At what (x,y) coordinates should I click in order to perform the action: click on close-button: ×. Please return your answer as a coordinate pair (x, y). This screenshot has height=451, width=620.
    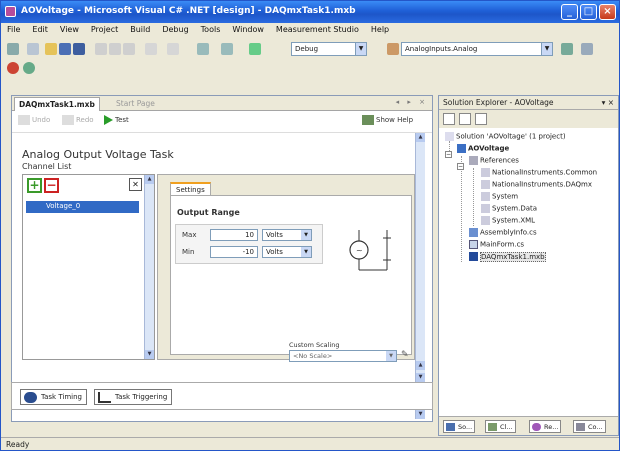
    Looking at the image, I should click on (607, 12).